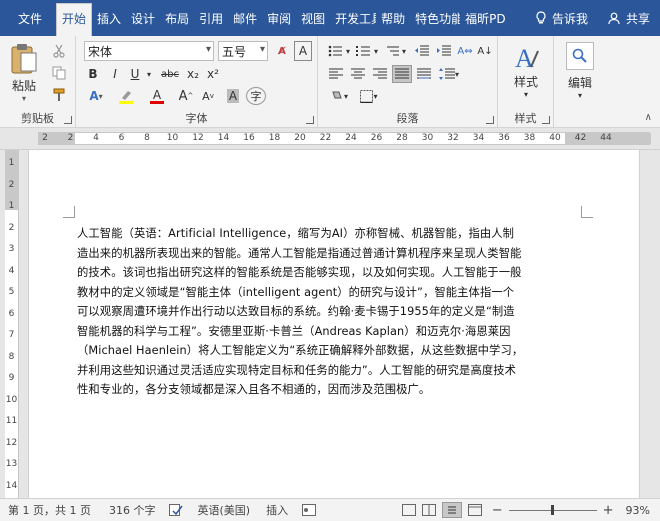  I want to click on ruler-number: 10, so click(172, 138).